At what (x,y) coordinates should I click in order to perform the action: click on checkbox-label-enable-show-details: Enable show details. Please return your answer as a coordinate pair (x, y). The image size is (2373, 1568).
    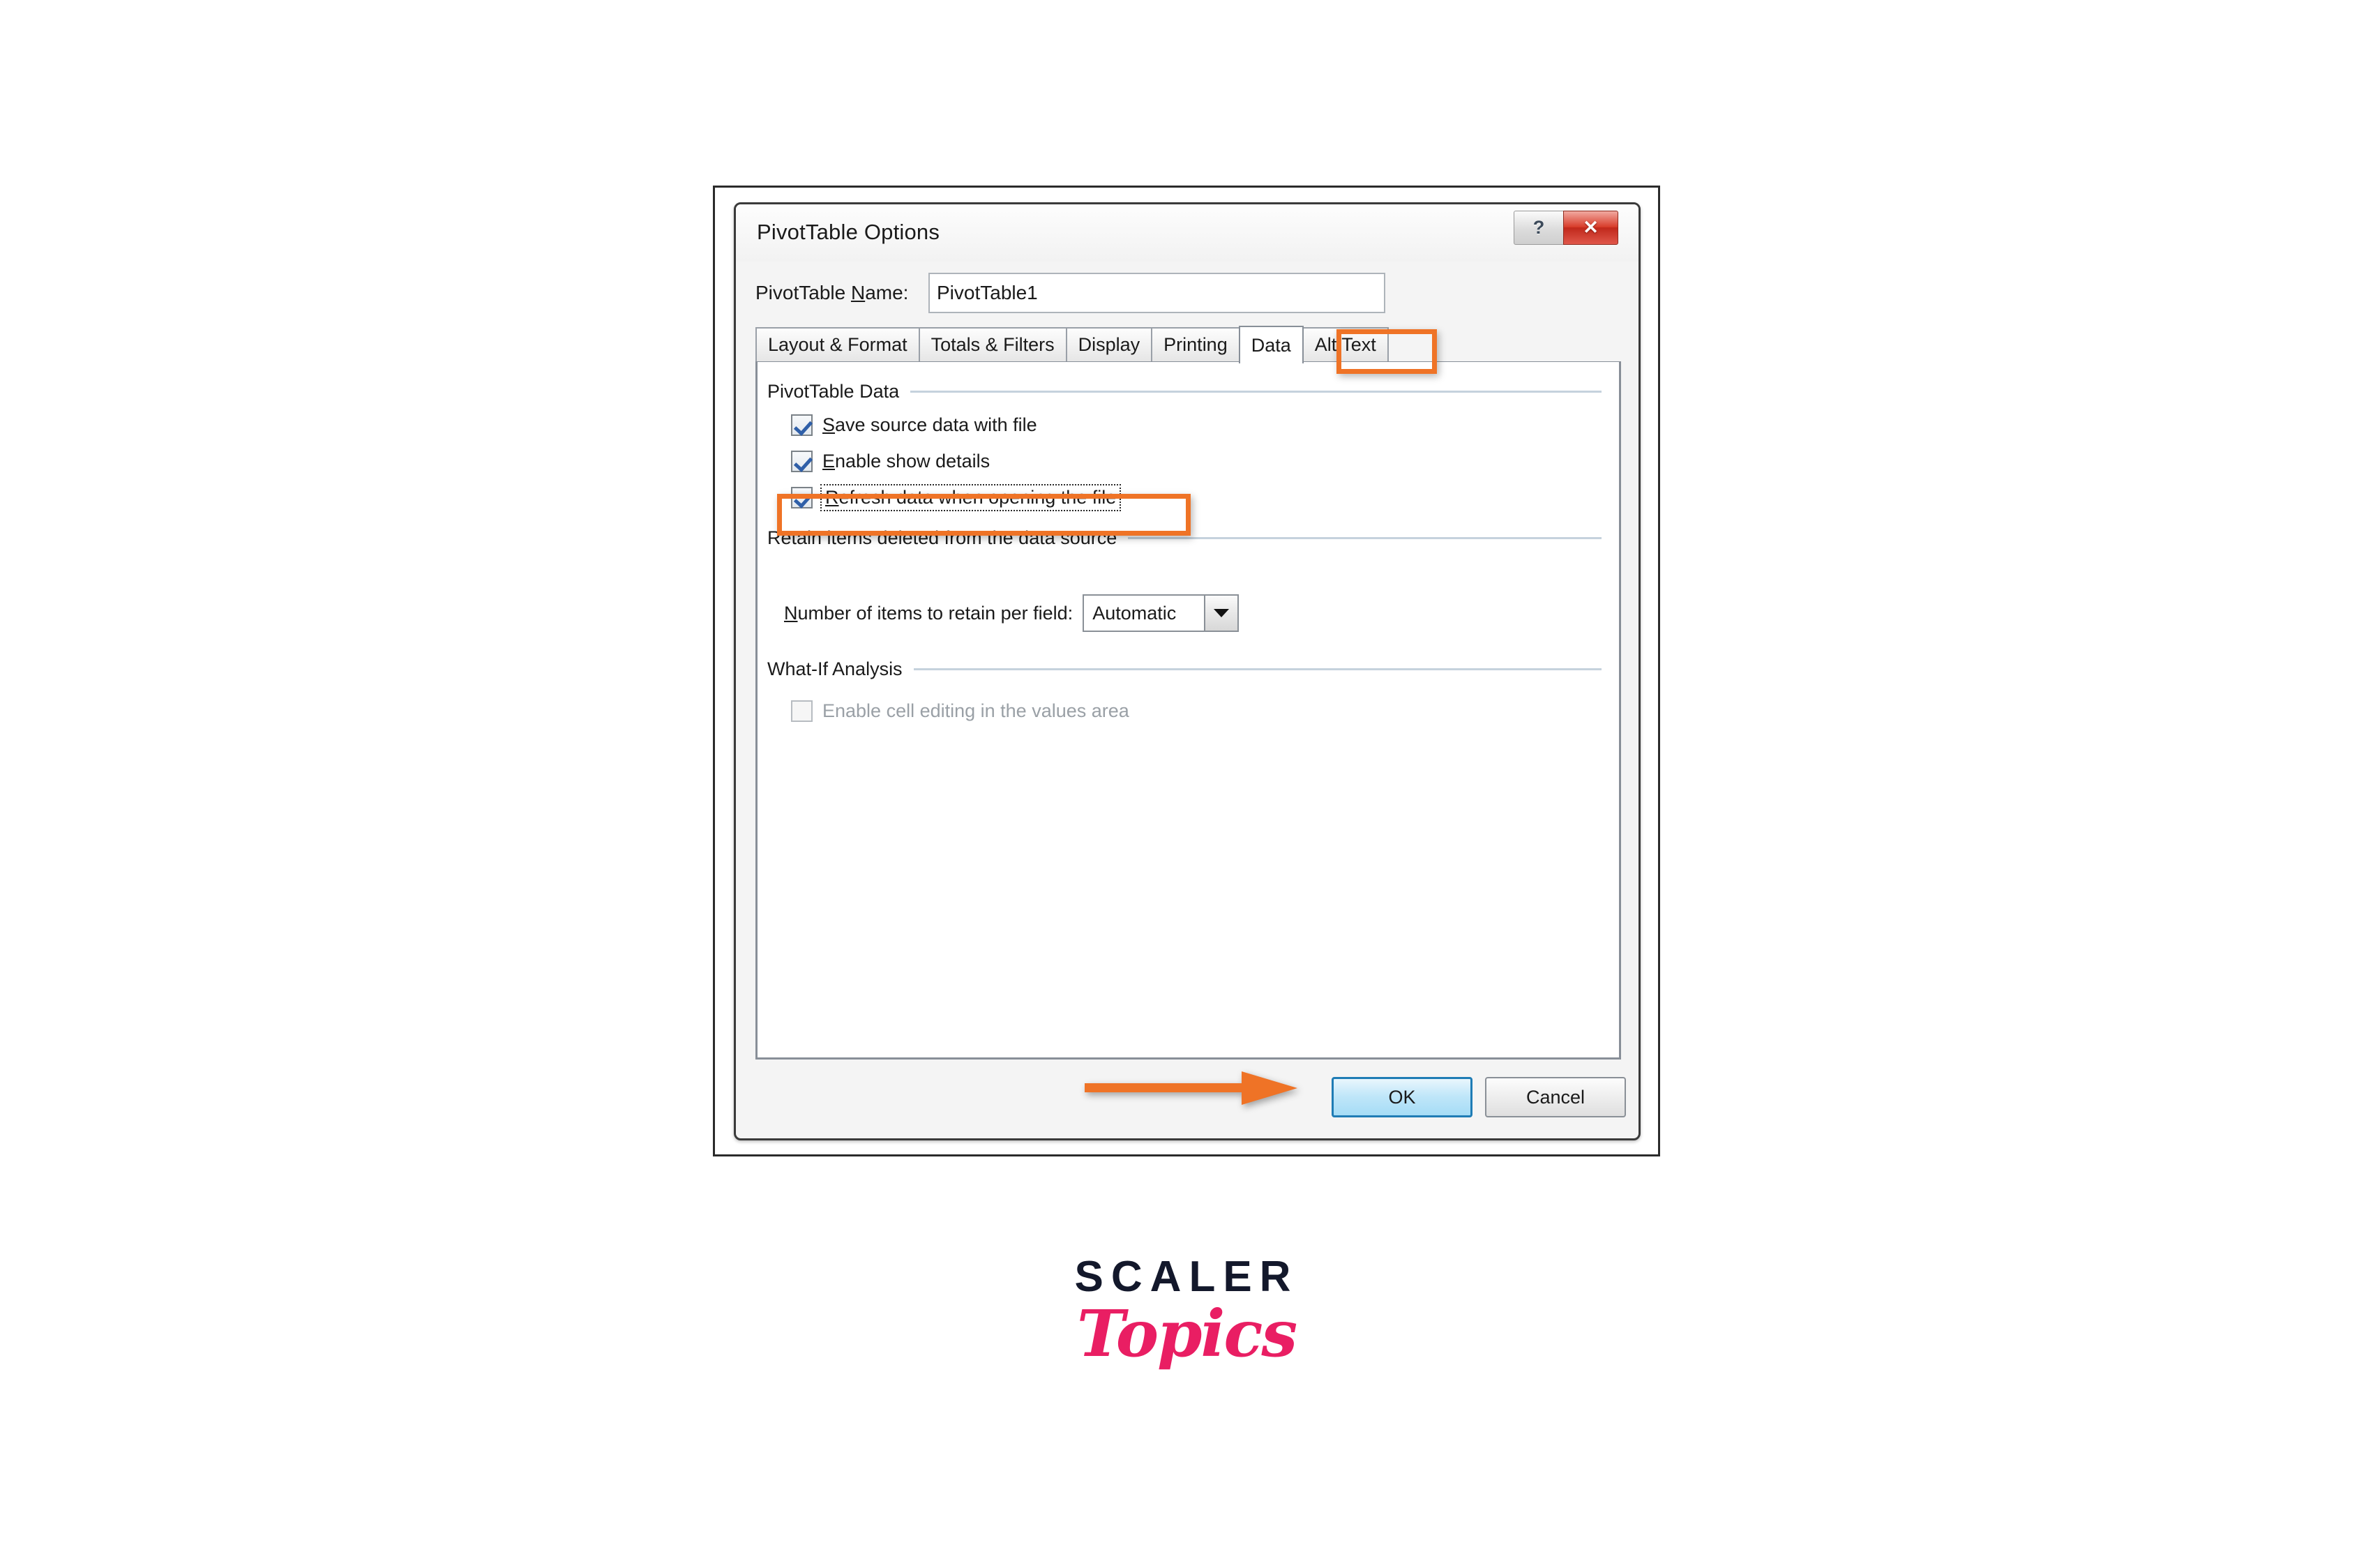
    Looking at the image, I should click on (906, 461).